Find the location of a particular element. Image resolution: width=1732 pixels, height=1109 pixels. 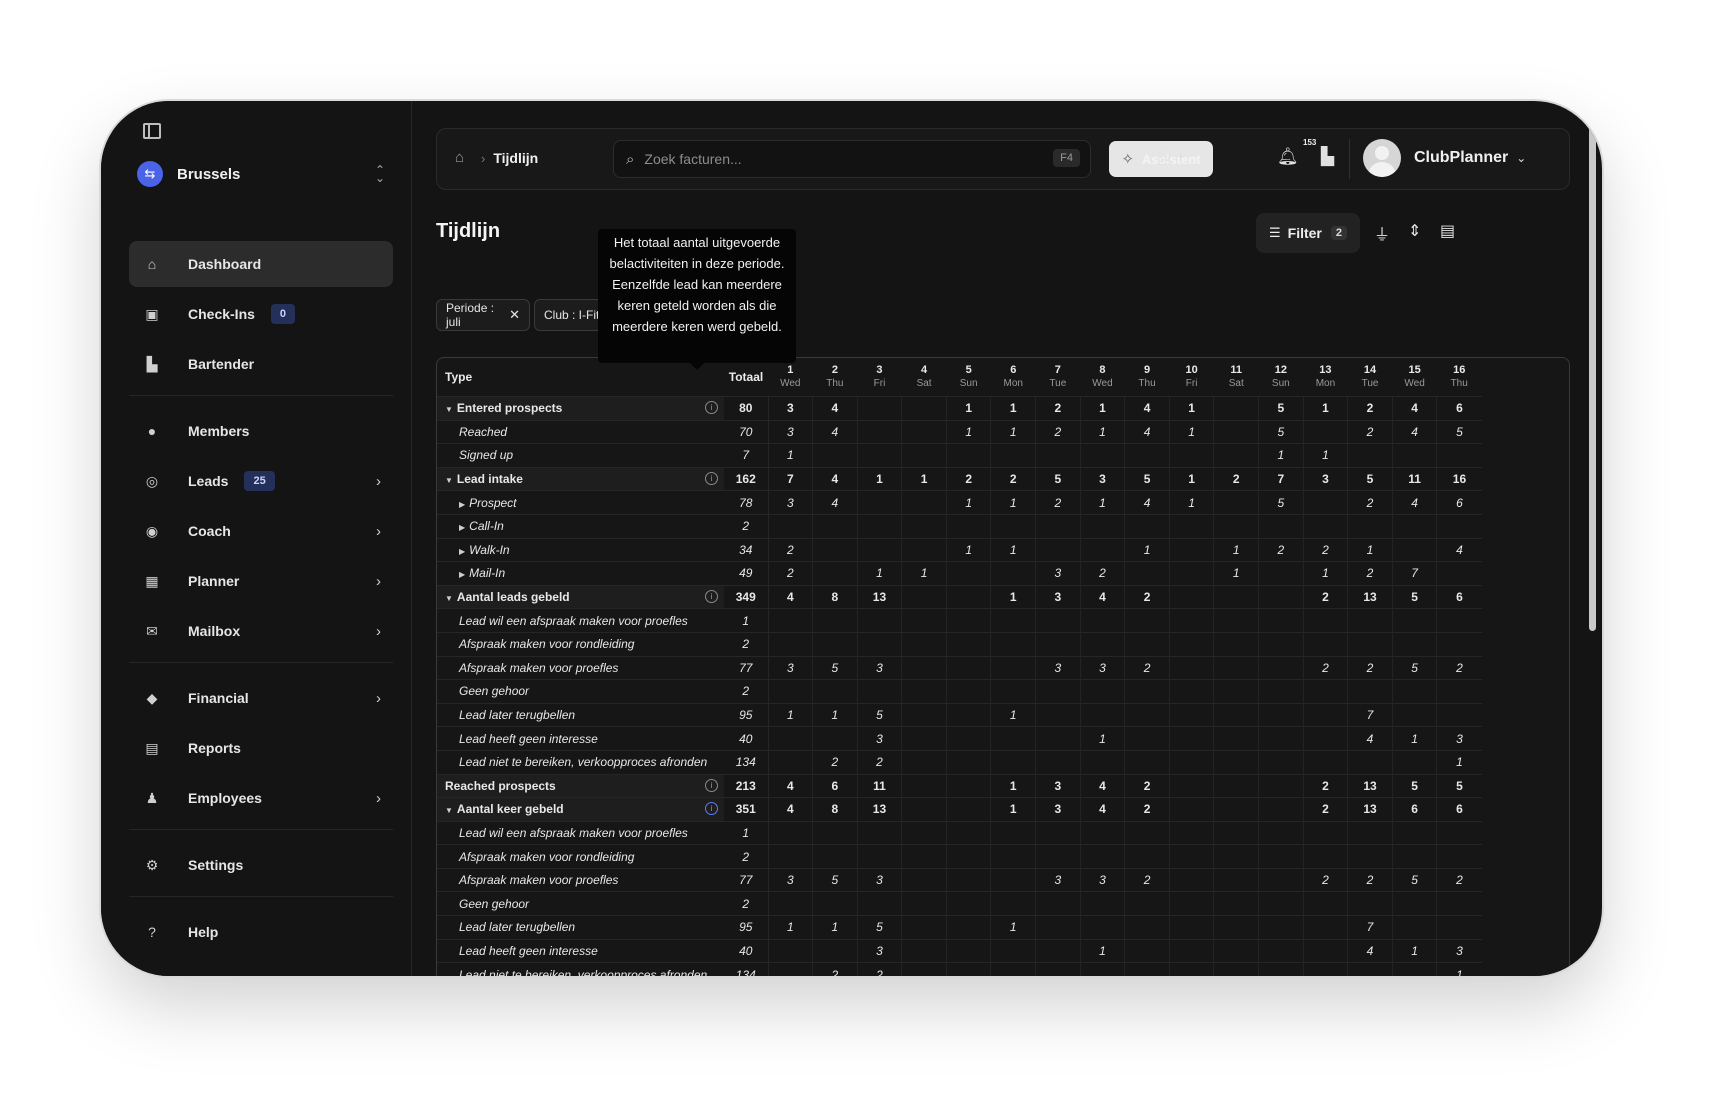

search-bar: ⌕ F4 is located at coordinates (852, 159).